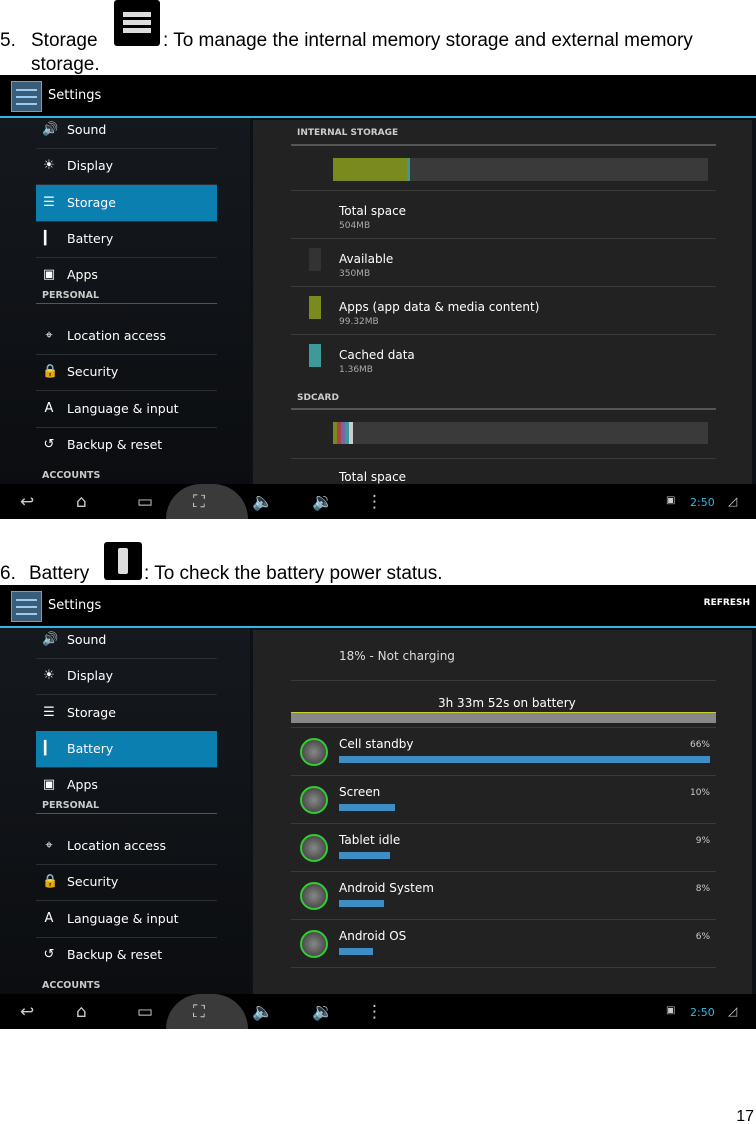 The height and width of the screenshot is (1124, 756). I want to click on sidebar-item-label: Apps, so click(82, 784).